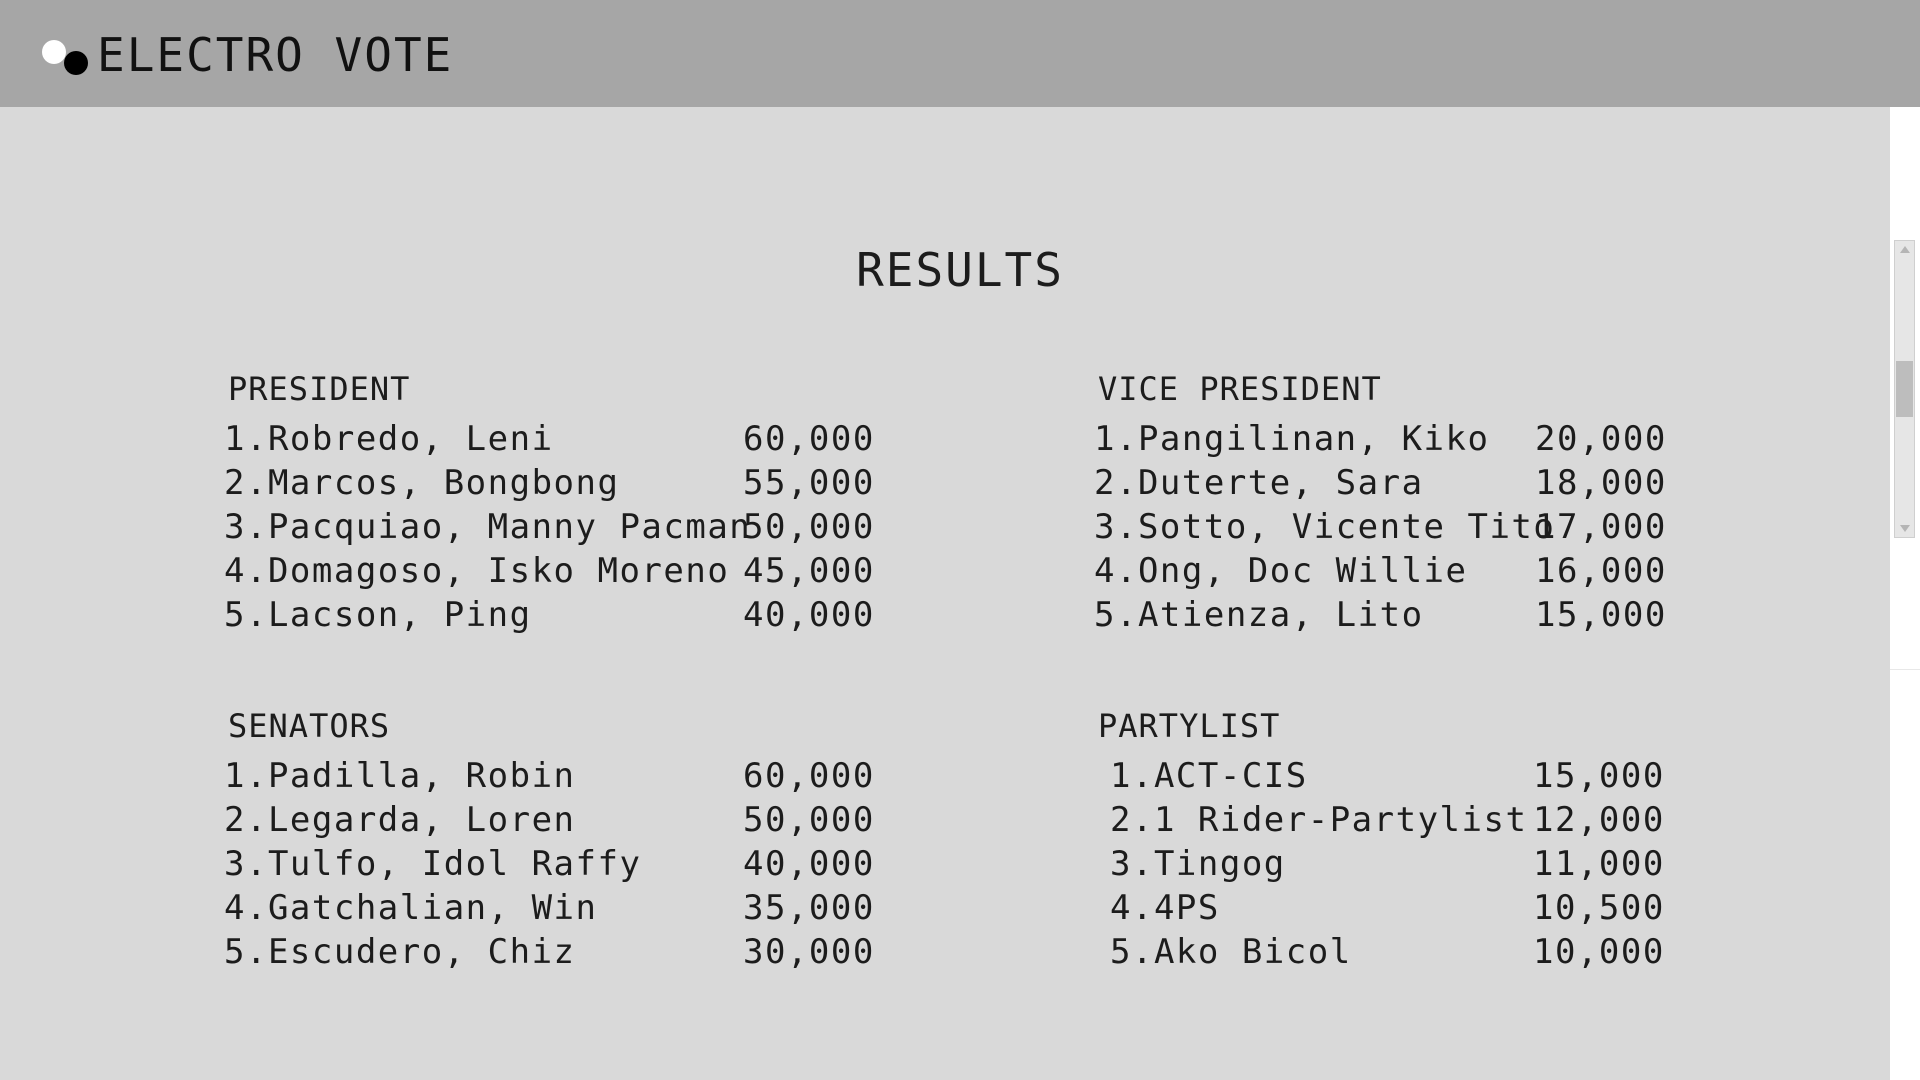 This screenshot has width=1920, height=1080. What do you see at coordinates (378, 615) in the screenshot?
I see `candidate-name: 5.Lacson, Ping` at bounding box center [378, 615].